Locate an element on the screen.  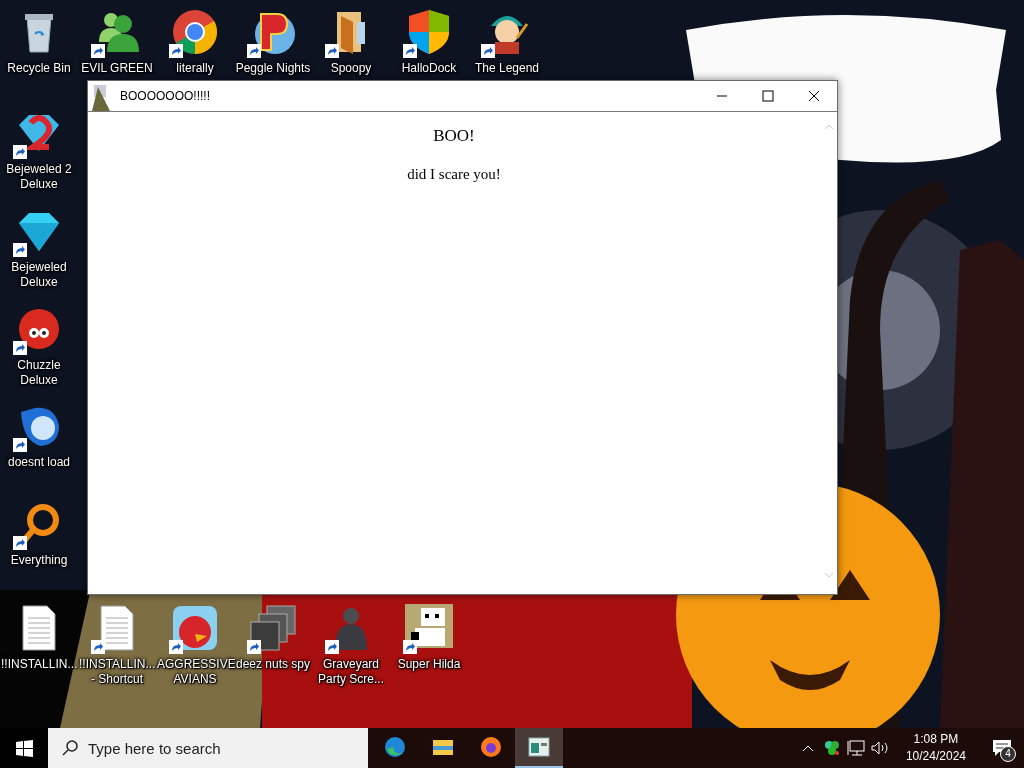
edge-icon is located at coordinates (395, 747).